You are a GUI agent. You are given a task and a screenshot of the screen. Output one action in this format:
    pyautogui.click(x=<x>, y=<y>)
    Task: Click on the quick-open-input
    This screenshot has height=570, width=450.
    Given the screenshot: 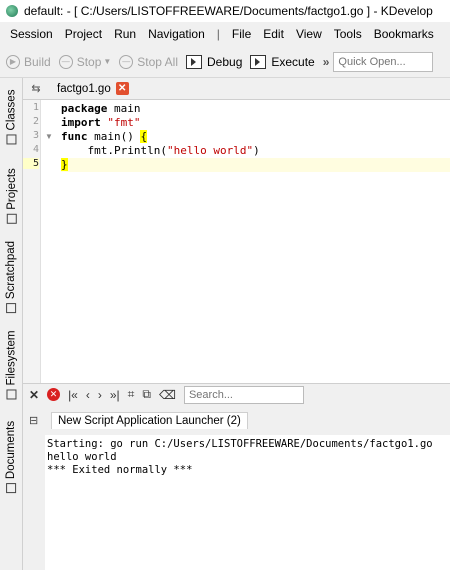 What is the action you would take?
    pyautogui.click(x=383, y=61)
    